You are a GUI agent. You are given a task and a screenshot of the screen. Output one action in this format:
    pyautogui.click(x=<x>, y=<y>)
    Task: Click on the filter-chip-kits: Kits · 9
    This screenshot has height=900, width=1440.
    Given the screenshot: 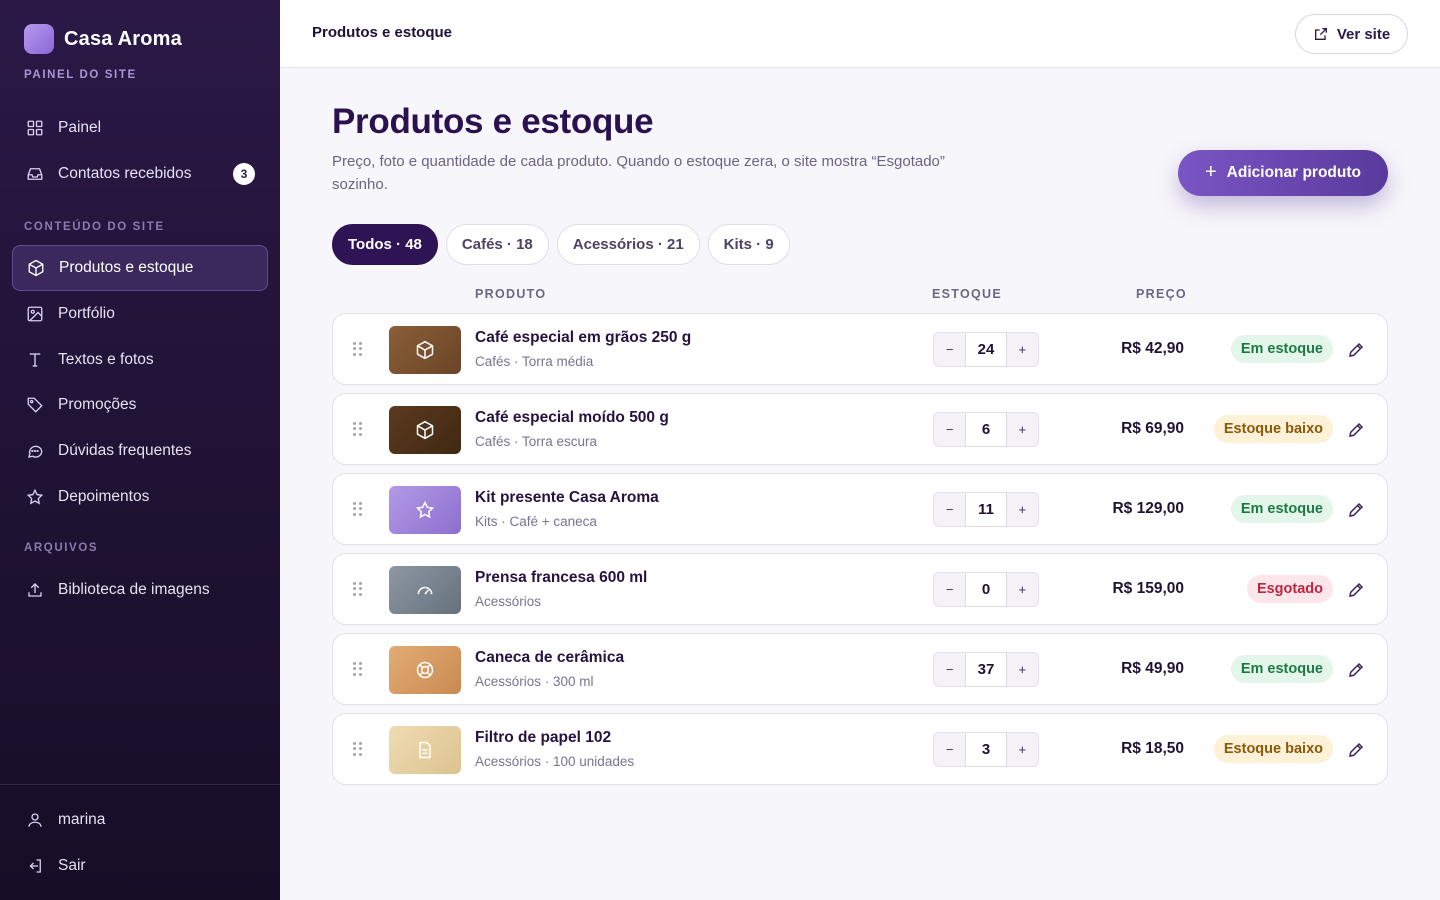 What is the action you would take?
    pyautogui.click(x=748, y=244)
    